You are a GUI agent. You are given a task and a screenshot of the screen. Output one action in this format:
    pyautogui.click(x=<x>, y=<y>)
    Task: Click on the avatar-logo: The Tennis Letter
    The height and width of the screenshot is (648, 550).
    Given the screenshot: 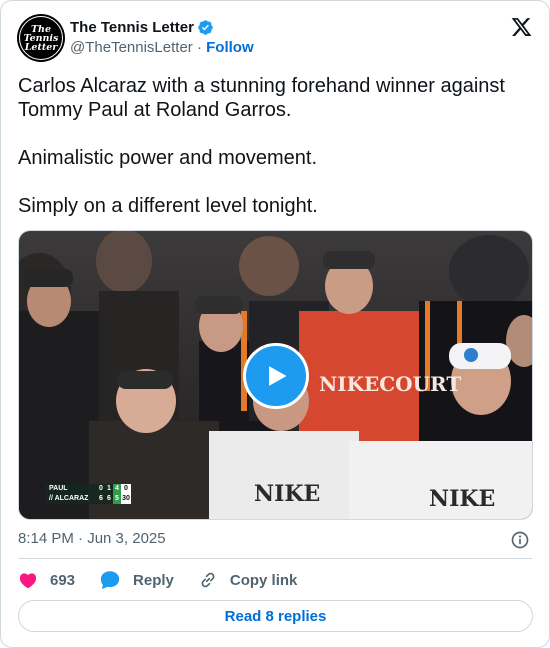 What is the action you would take?
    pyautogui.click(x=41, y=38)
    